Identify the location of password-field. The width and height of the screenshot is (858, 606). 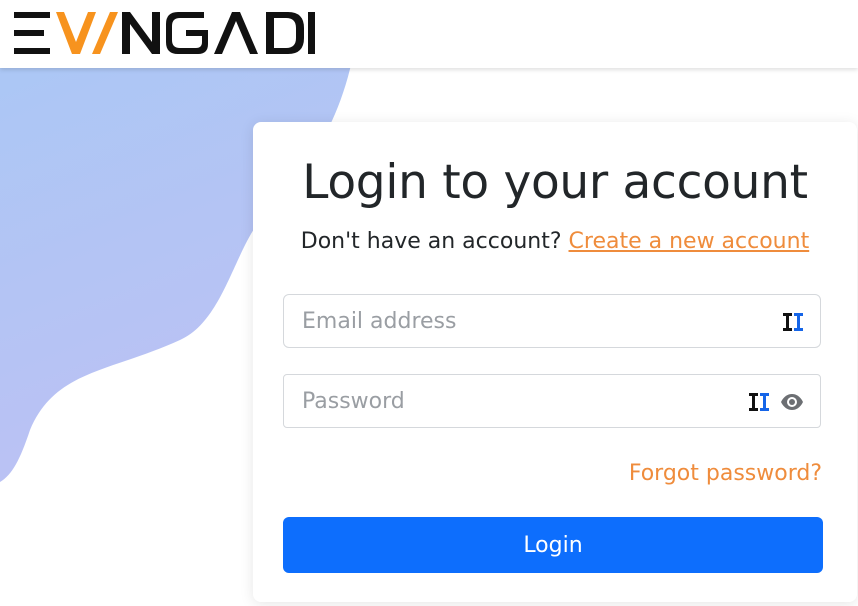
(552, 401).